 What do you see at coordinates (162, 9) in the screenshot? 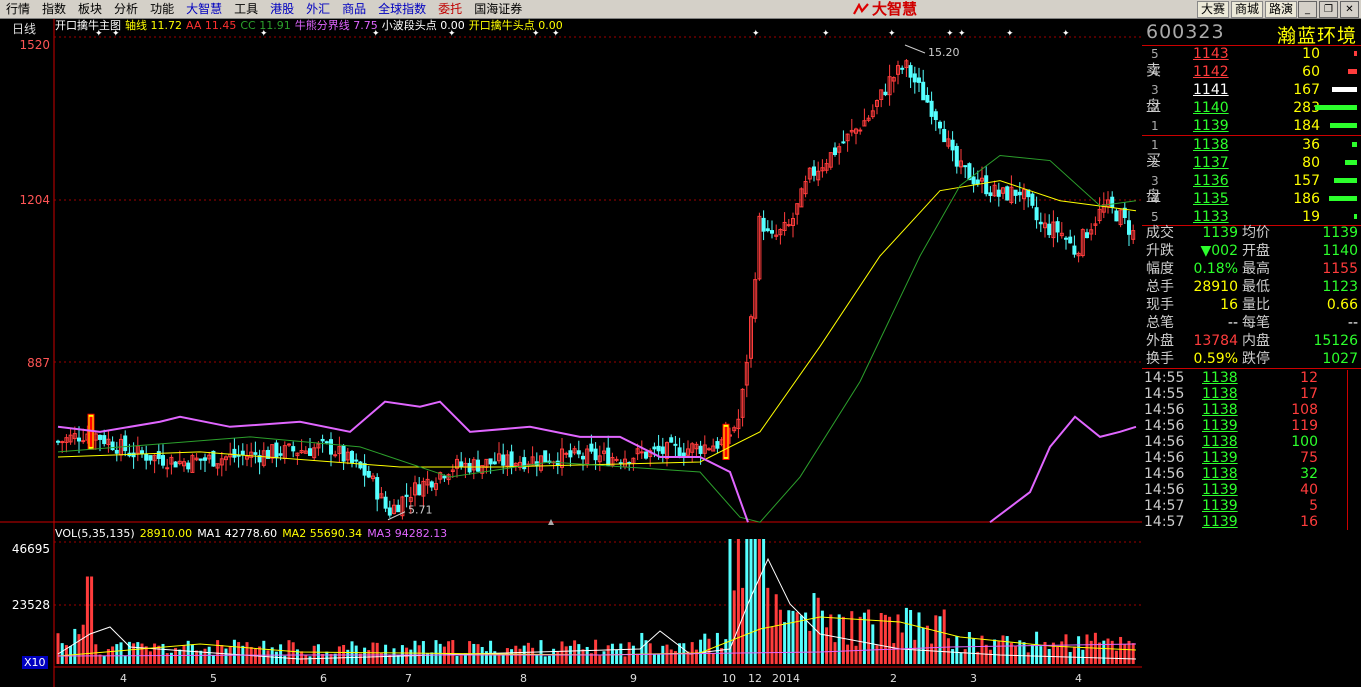
I see `menu-item: 功能` at bounding box center [162, 9].